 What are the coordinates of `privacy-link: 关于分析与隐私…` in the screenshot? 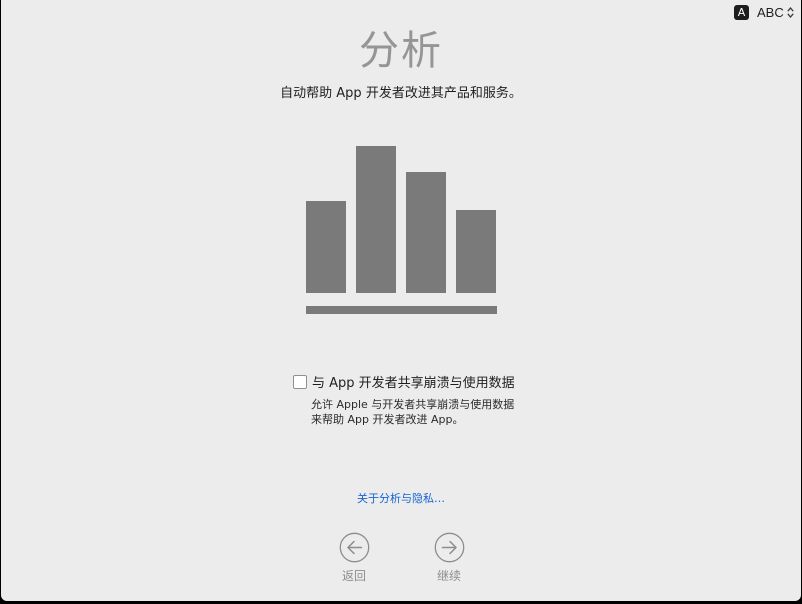 It's located at (401, 498).